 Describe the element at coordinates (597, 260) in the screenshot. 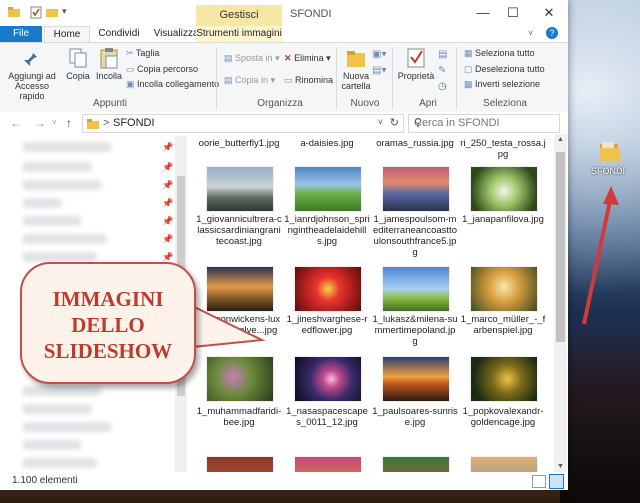

I see `red-arrow-line` at that location.